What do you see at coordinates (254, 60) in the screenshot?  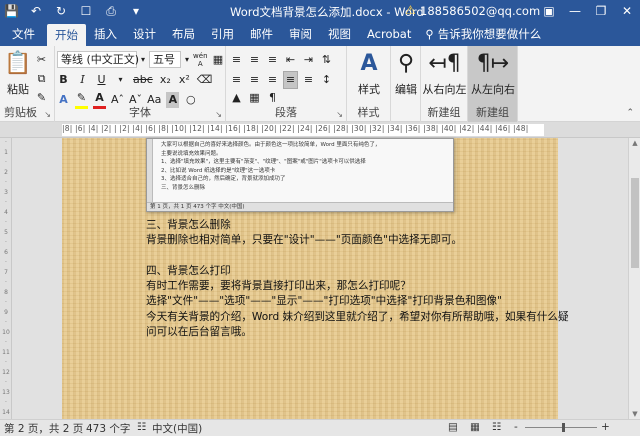 I see `numbering-icon: ≡` at bounding box center [254, 60].